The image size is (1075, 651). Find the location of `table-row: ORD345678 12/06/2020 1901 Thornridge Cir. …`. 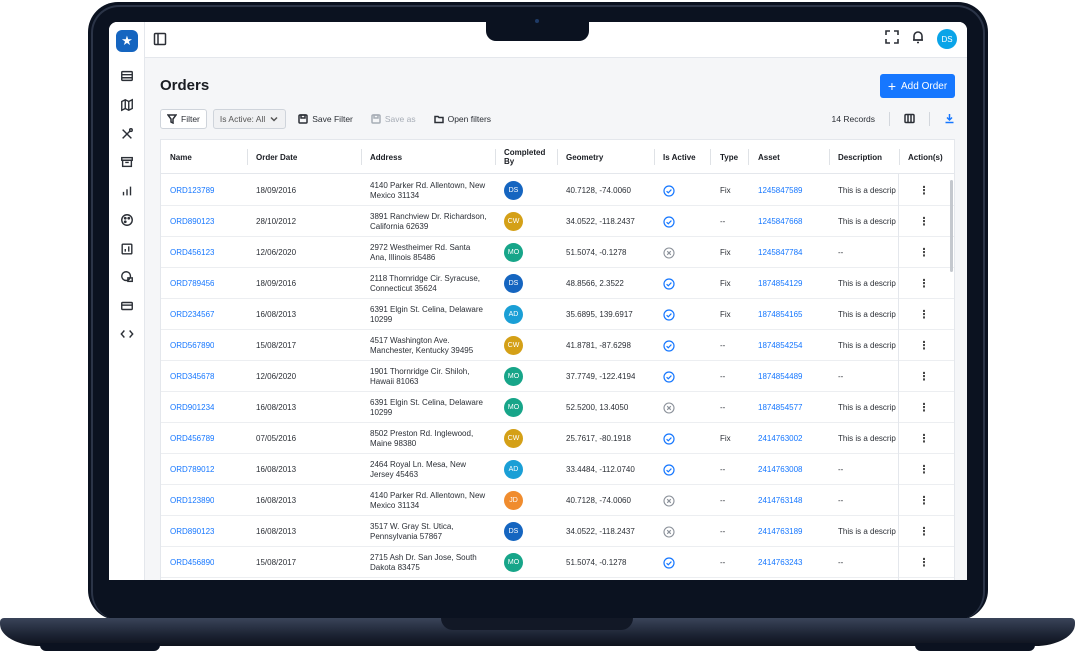

table-row: ORD345678 12/06/2020 1901 Thornridge Cir. … is located at coordinates (557, 376).